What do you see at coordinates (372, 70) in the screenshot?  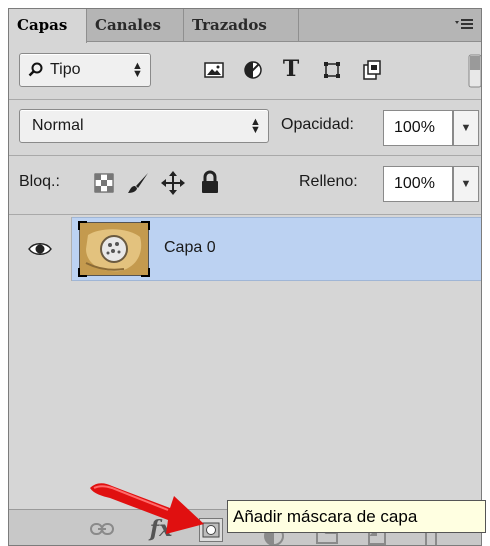 I see `smart-object-filter-icon` at bounding box center [372, 70].